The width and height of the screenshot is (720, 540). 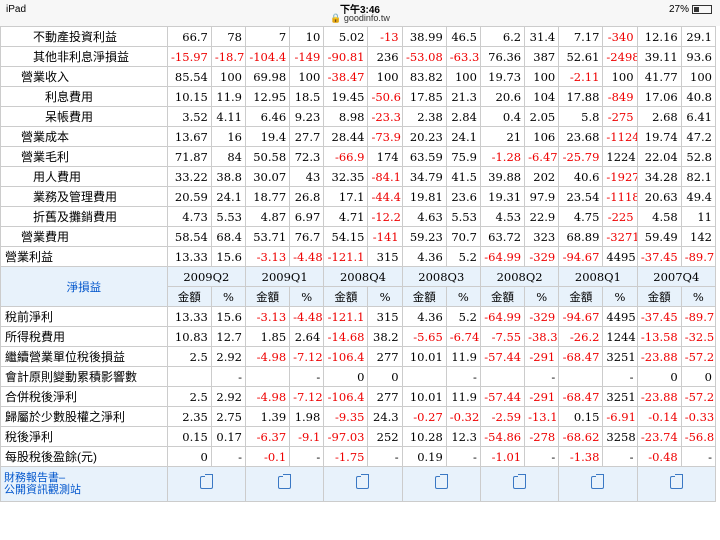 I want to click on percent-cell: 174, so click(x=385, y=156).